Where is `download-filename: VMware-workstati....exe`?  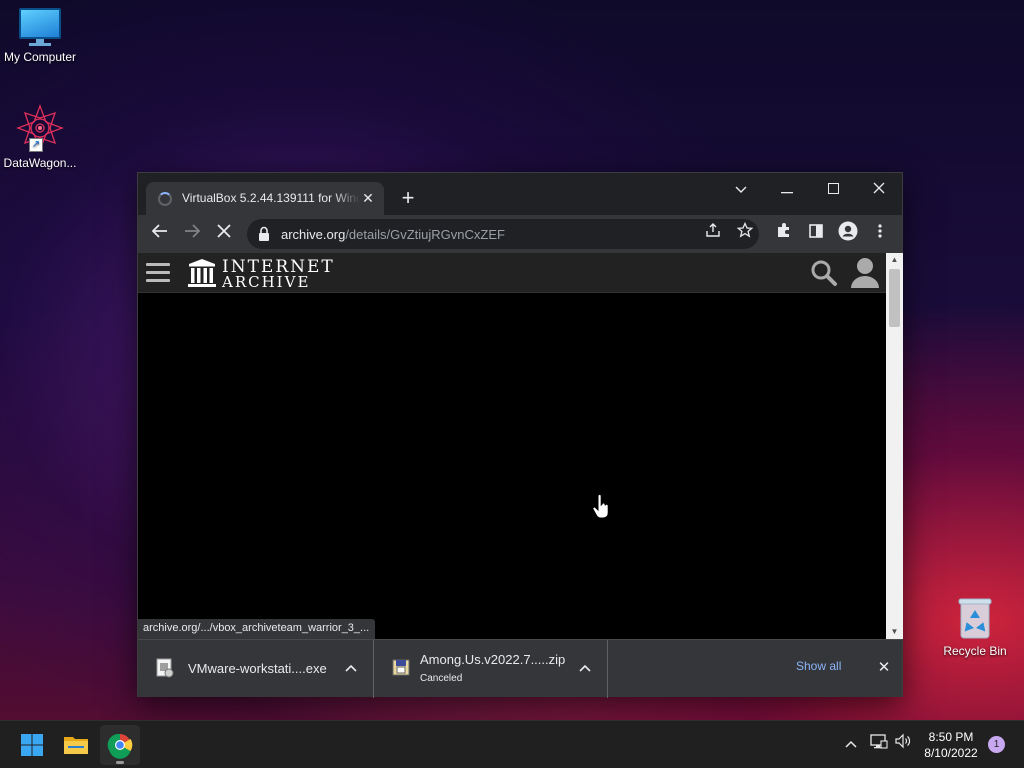
download-filename: VMware-workstati....exe is located at coordinates (257, 668).